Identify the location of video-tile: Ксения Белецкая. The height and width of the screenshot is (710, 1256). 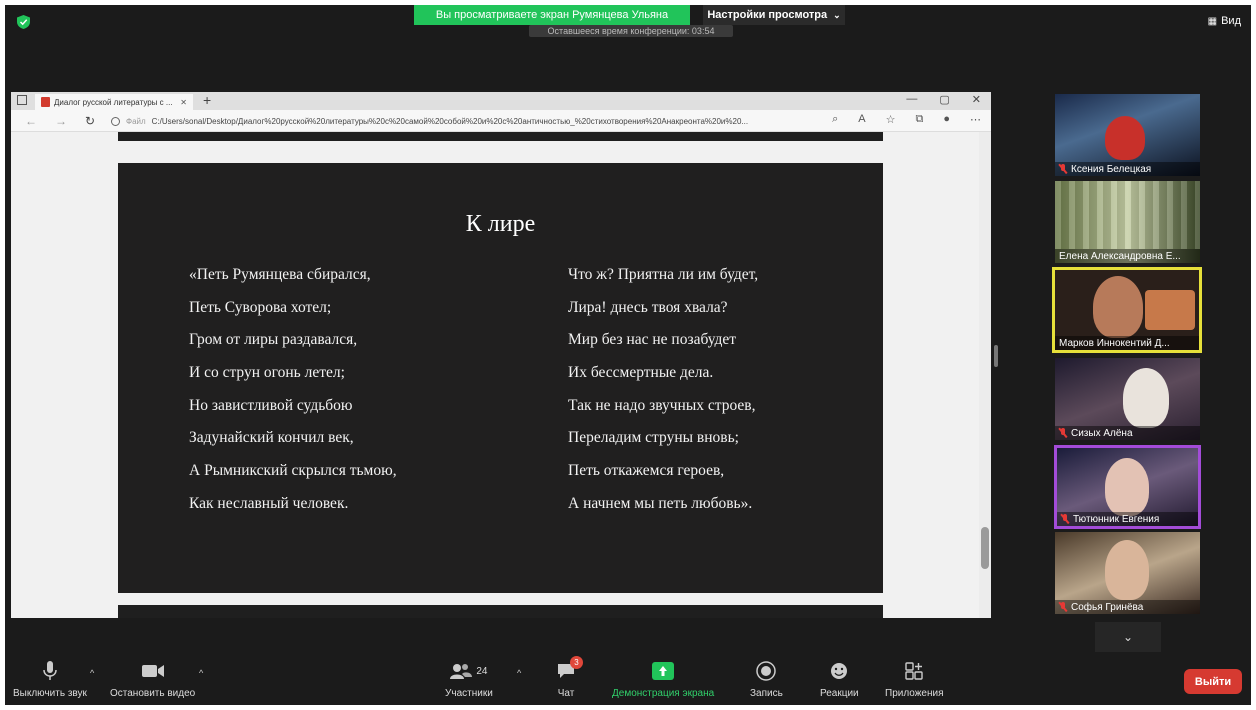
(1127, 135).